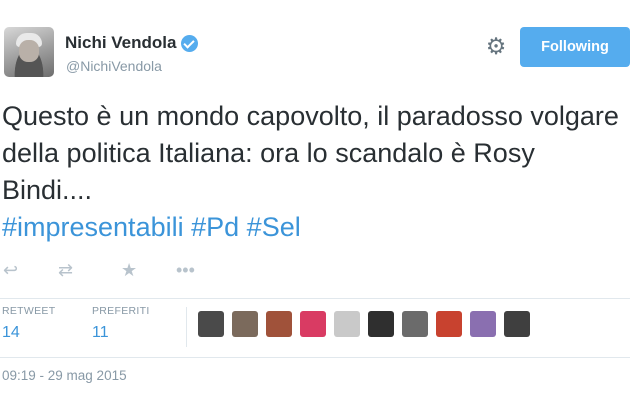  Describe the element at coordinates (93, 227) in the screenshot. I see `hashtag-impresentabili: #impresentabili` at that location.